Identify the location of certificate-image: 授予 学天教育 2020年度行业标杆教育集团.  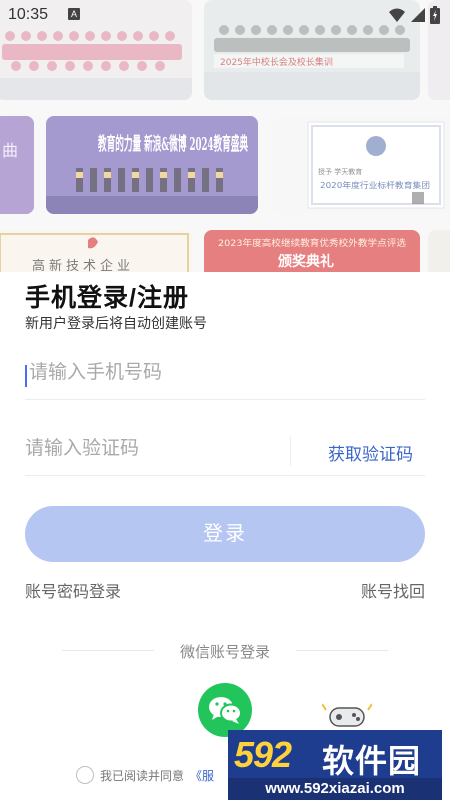
(361, 165).